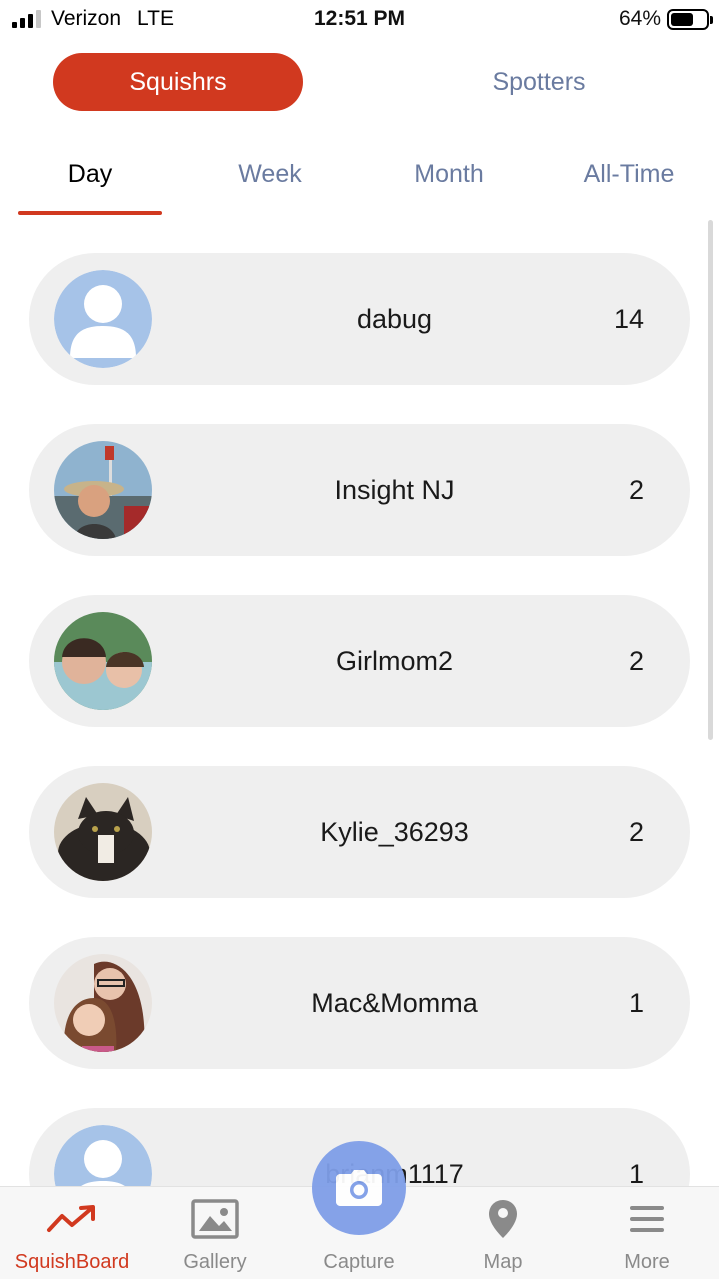 Image resolution: width=719 pixels, height=1279 pixels. I want to click on list-item: Insight NJ 2, so click(359, 490).